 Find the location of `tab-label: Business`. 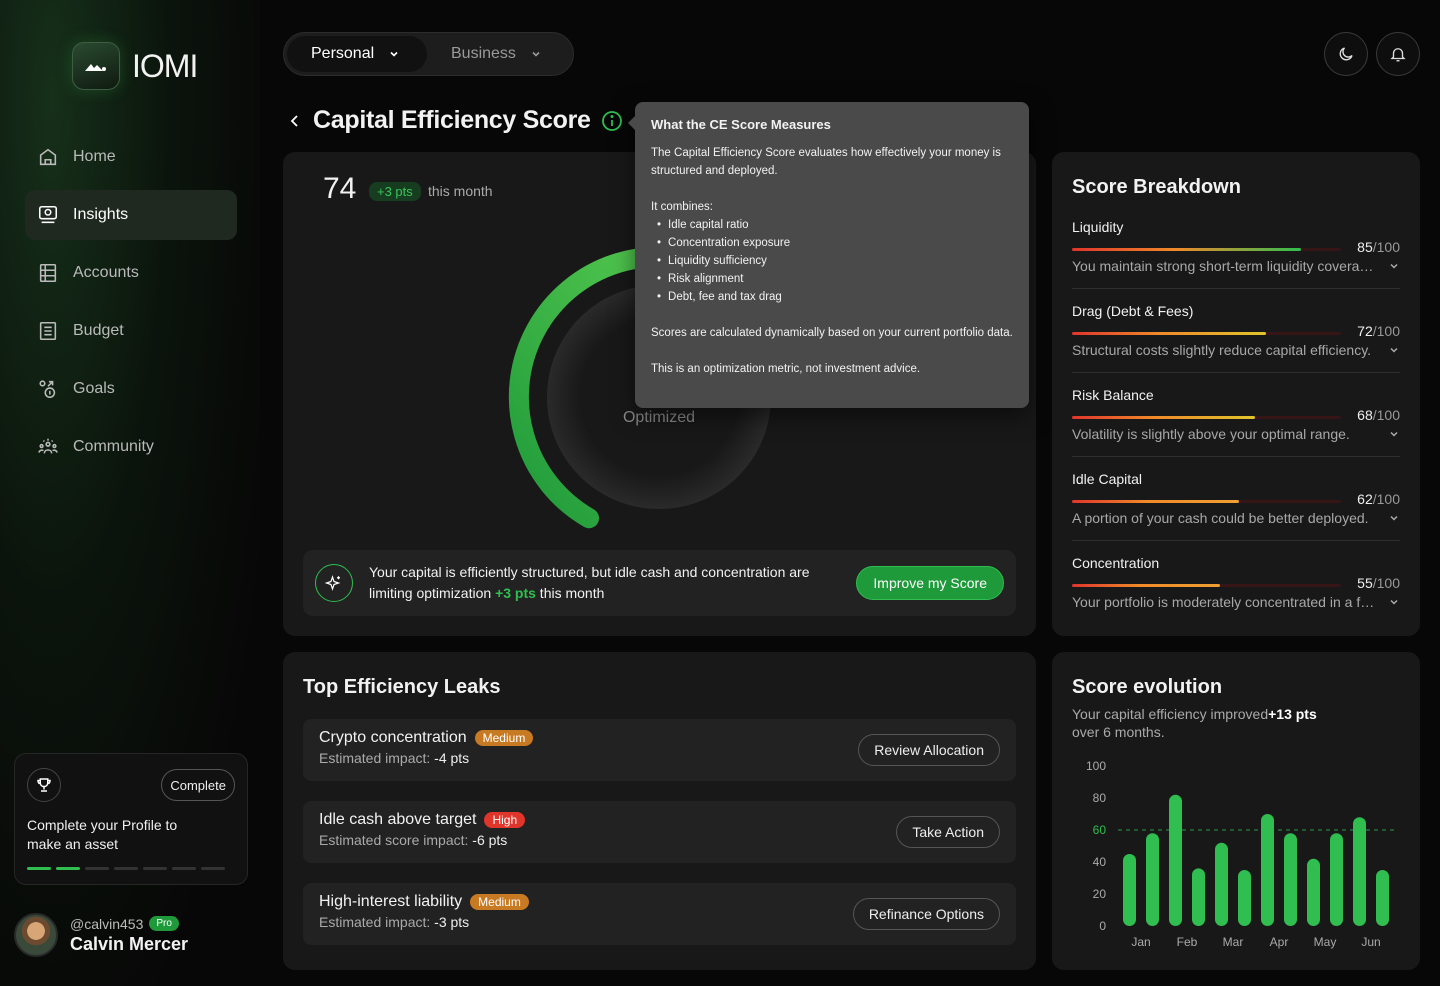

tab-label: Business is located at coordinates (483, 53).